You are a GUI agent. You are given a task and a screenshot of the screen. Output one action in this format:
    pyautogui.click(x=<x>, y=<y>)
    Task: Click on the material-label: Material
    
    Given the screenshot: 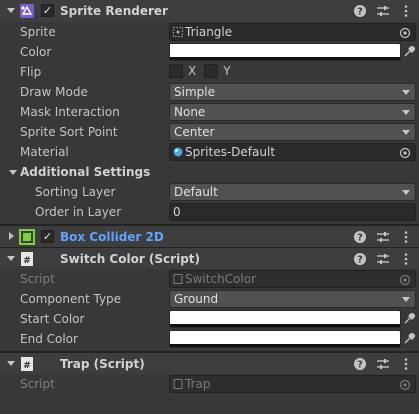 What is the action you would take?
    pyautogui.click(x=44, y=152)
    